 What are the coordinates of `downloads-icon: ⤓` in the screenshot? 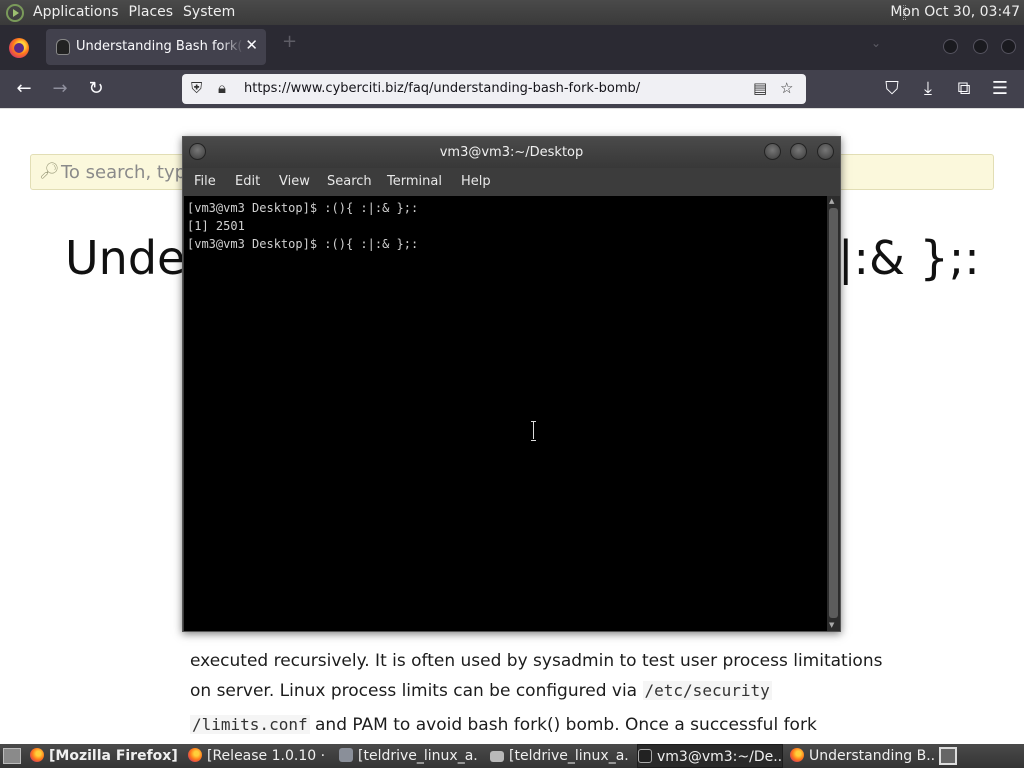 It's located at (928, 89).